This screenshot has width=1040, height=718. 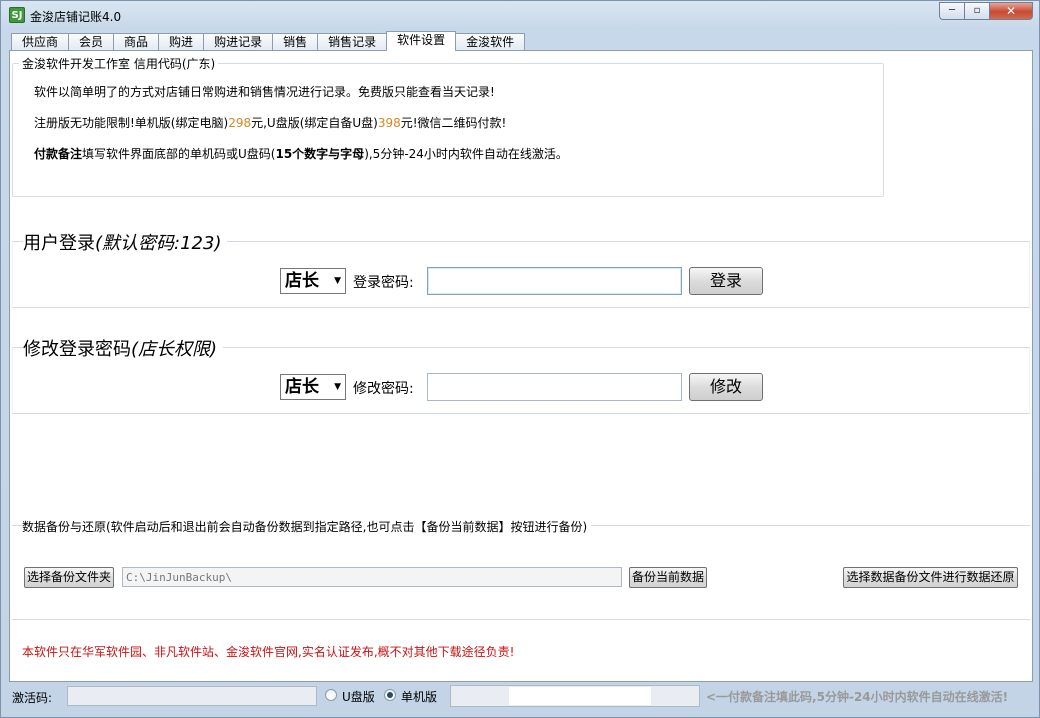 What do you see at coordinates (77, 349) in the screenshot?
I see `change-password-title-prefix: 修改登录密码` at bounding box center [77, 349].